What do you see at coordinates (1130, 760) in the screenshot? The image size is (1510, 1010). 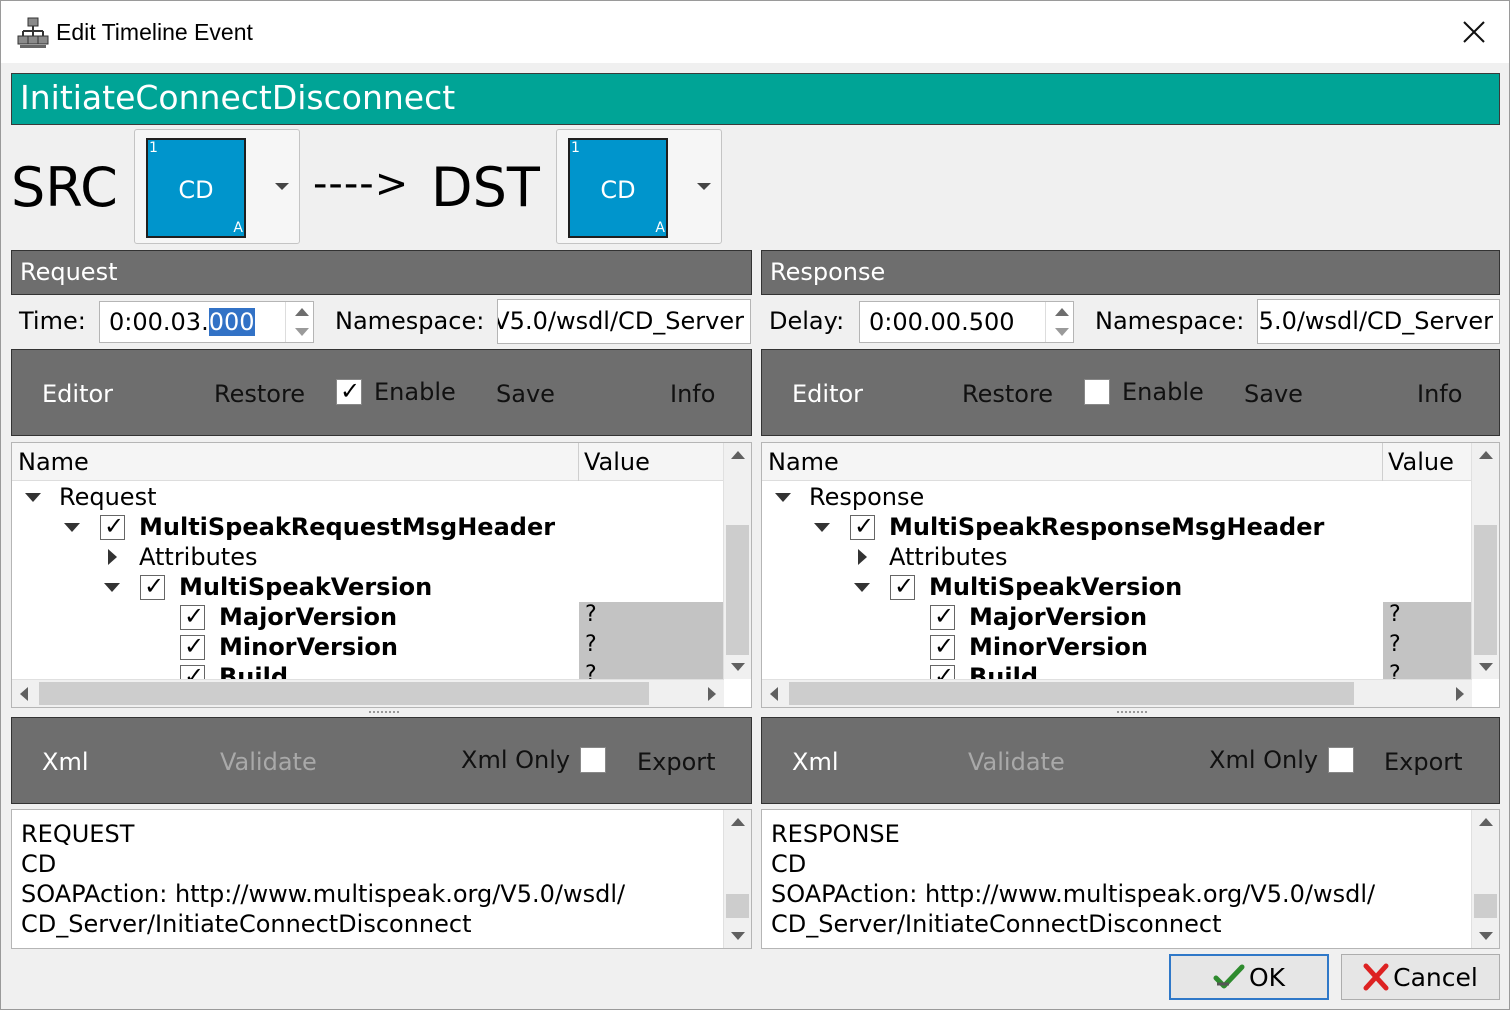 I see `response-xml-toolbar: Xml Validate Xml Only Export` at bounding box center [1130, 760].